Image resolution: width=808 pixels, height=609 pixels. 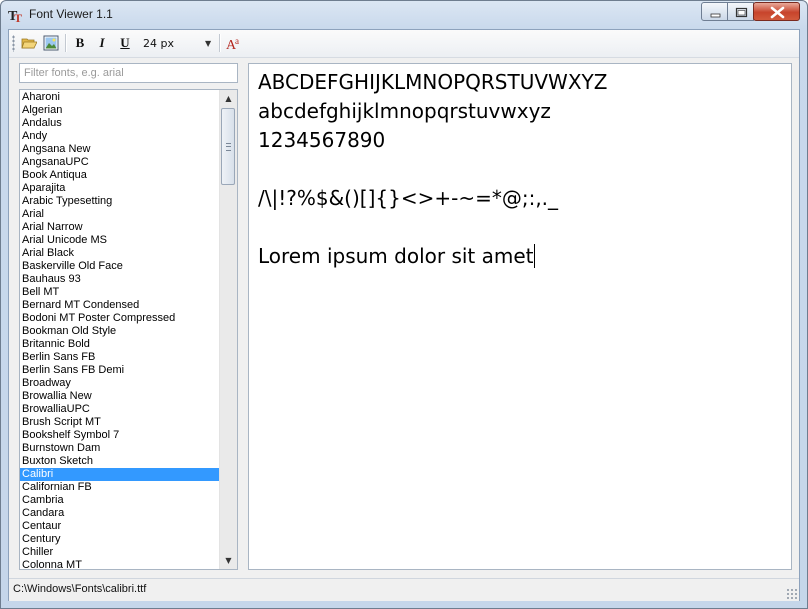 What do you see at coordinates (120, 240) in the screenshot?
I see `font-list-item: Arial Unicode MS` at bounding box center [120, 240].